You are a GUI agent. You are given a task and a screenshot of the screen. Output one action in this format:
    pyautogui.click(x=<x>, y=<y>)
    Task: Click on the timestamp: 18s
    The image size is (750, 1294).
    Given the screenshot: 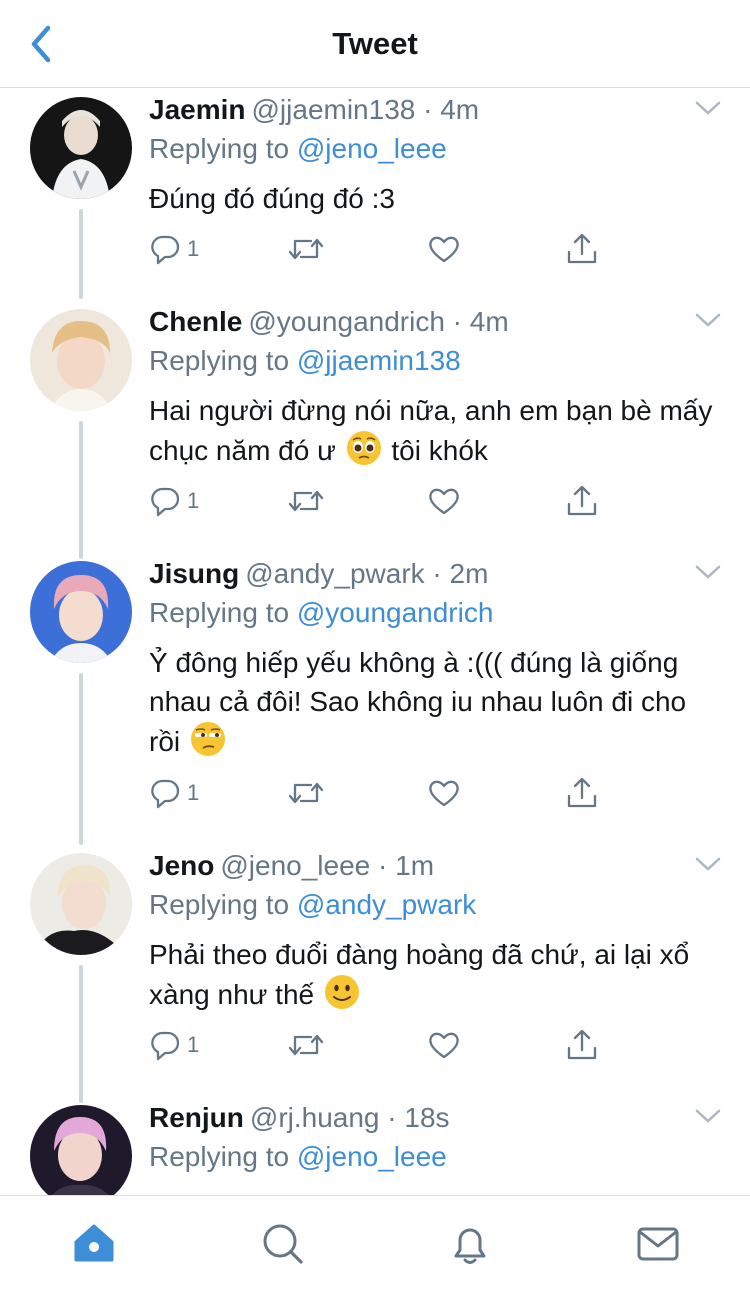 What is the action you would take?
    pyautogui.click(x=427, y=1117)
    